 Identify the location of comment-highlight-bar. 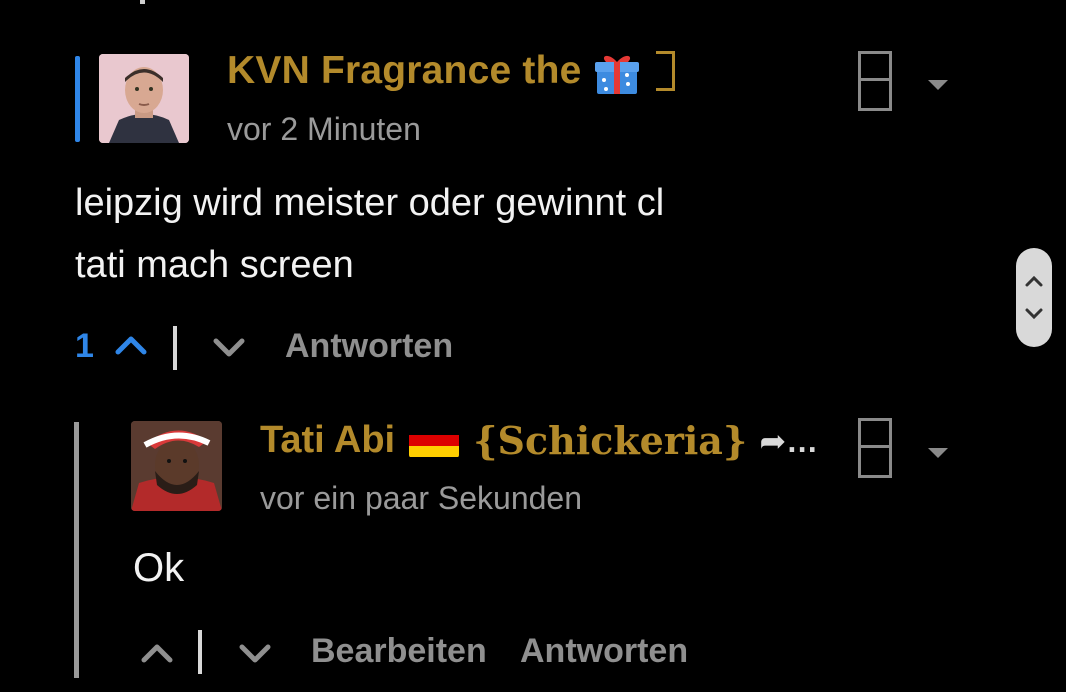
(77, 99).